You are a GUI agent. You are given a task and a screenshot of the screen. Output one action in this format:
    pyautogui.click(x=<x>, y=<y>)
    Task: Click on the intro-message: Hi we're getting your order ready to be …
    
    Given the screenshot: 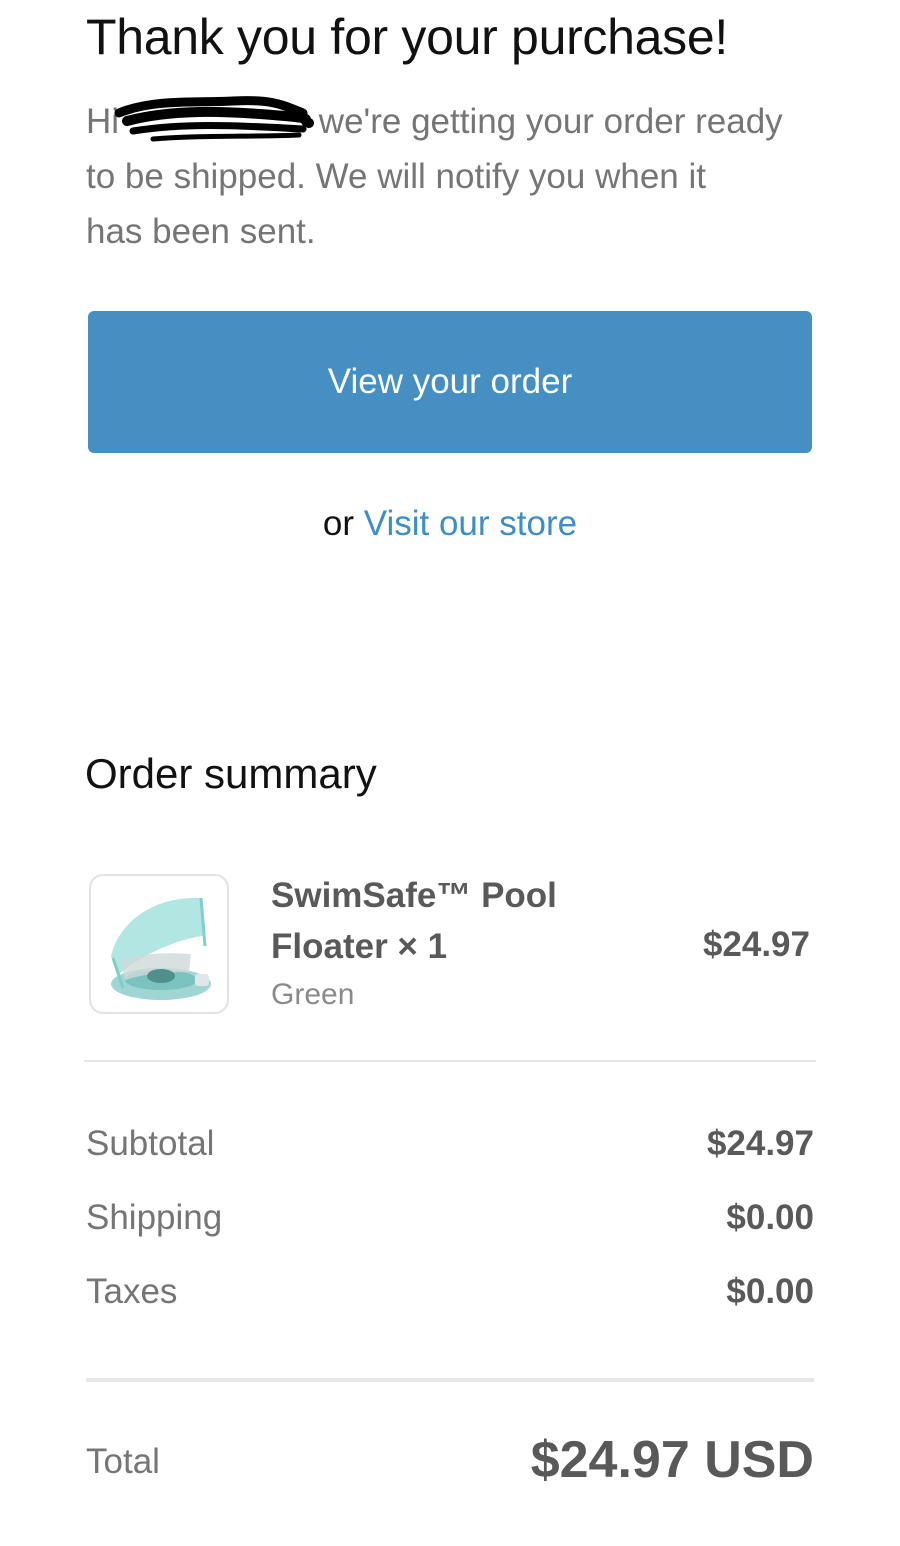 What is the action you would take?
    pyautogui.click(x=446, y=176)
    